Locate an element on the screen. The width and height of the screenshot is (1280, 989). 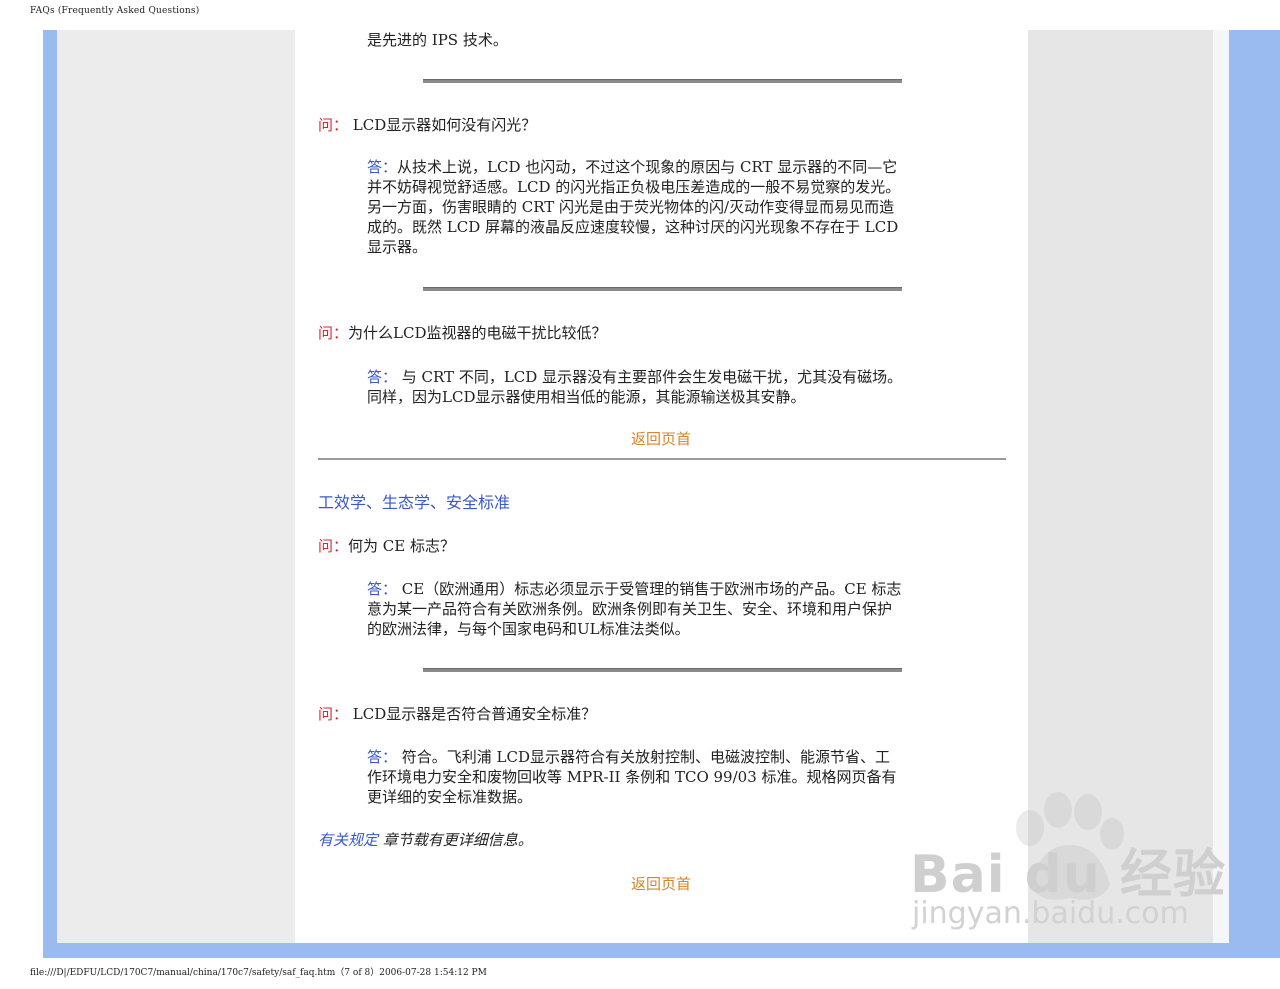
faq-question: 问：何为 CE 标志？ is located at coordinates (386, 546).